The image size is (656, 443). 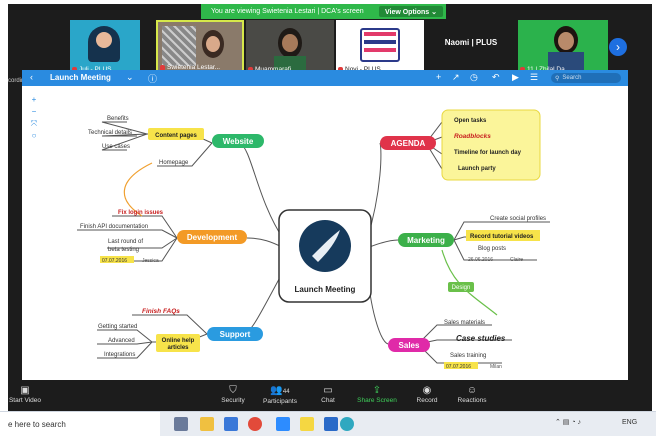 I want to click on participant-tile: Naomi | PLUS, so click(x=471, y=47).